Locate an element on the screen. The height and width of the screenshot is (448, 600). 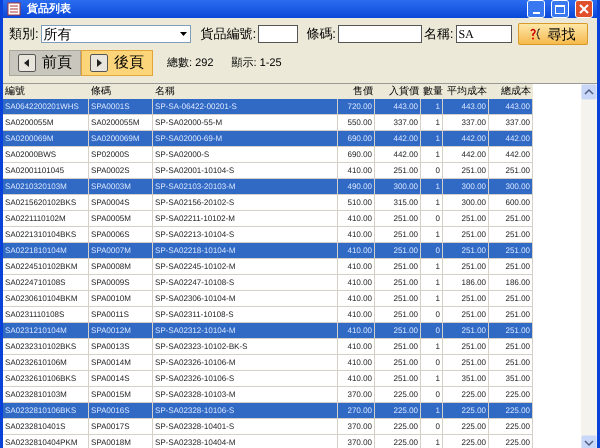
table-cell: 300.00 is located at coordinates (511, 186).